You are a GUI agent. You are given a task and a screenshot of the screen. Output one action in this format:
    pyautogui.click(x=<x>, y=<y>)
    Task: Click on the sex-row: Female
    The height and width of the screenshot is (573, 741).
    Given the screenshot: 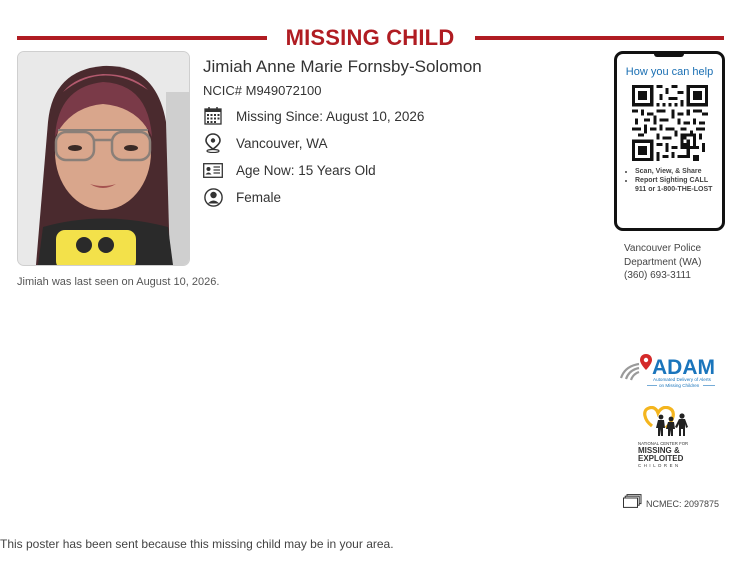 What is the action you would take?
    pyautogui.click(x=242, y=197)
    